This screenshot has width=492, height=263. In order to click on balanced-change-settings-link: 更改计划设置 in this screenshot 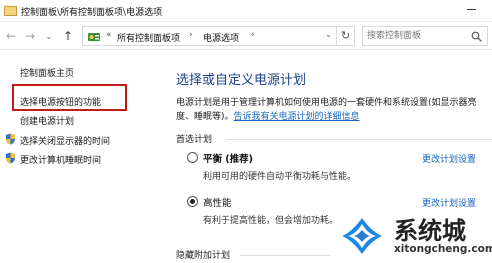, I will do `click(449, 158)`.